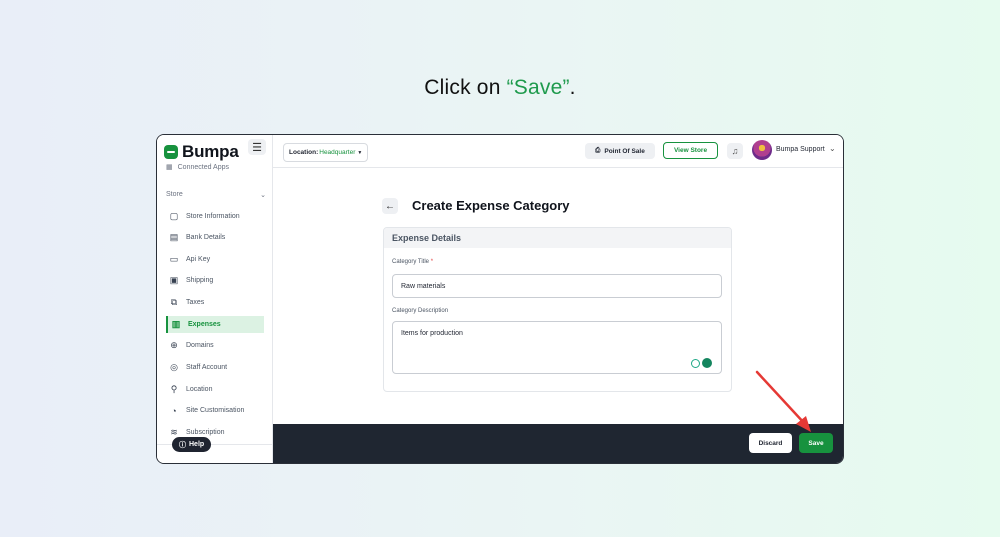 Image resolution: width=1000 pixels, height=537 pixels. I want to click on api-key-icon: ▭, so click(174, 259).